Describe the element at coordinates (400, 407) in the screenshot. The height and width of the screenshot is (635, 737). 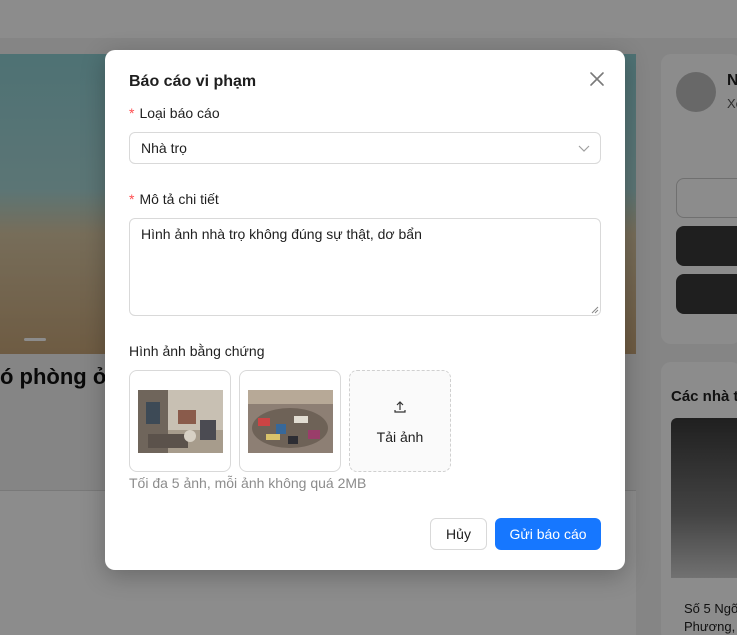
I see `upload-icon` at that location.